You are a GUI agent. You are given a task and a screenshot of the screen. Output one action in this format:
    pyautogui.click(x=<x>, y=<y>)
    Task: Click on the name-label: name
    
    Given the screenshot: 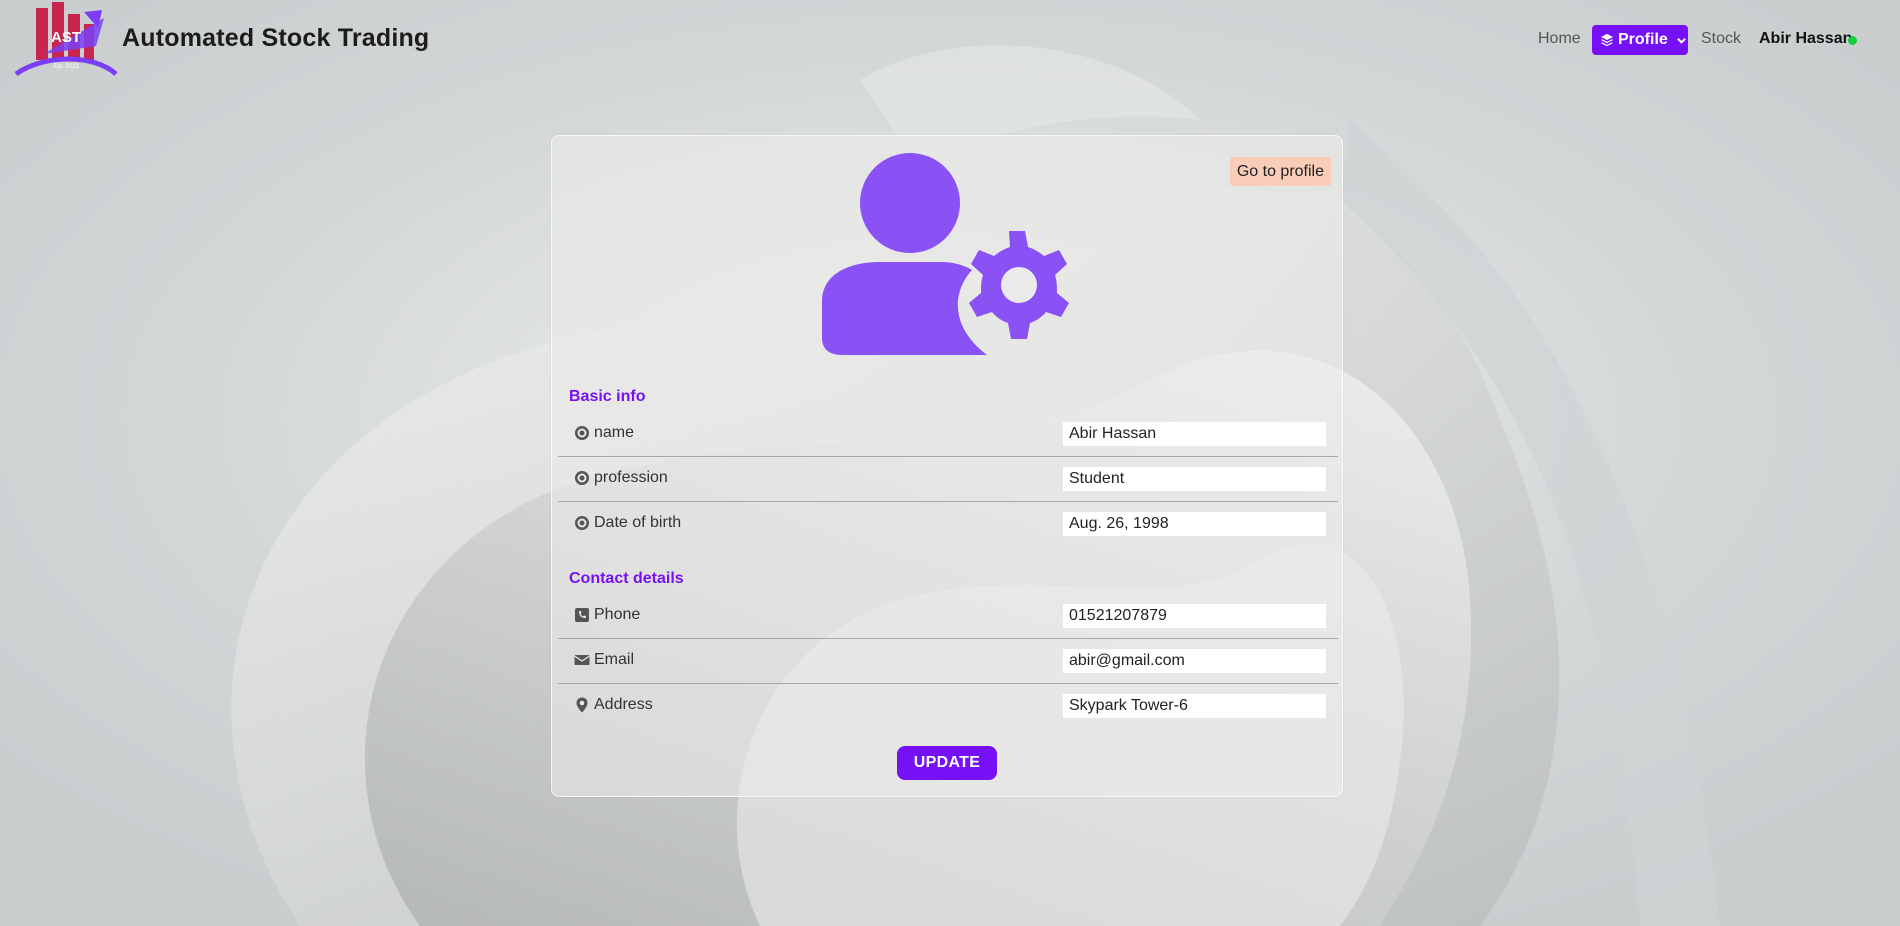 What is the action you would take?
    pyautogui.click(x=614, y=432)
    